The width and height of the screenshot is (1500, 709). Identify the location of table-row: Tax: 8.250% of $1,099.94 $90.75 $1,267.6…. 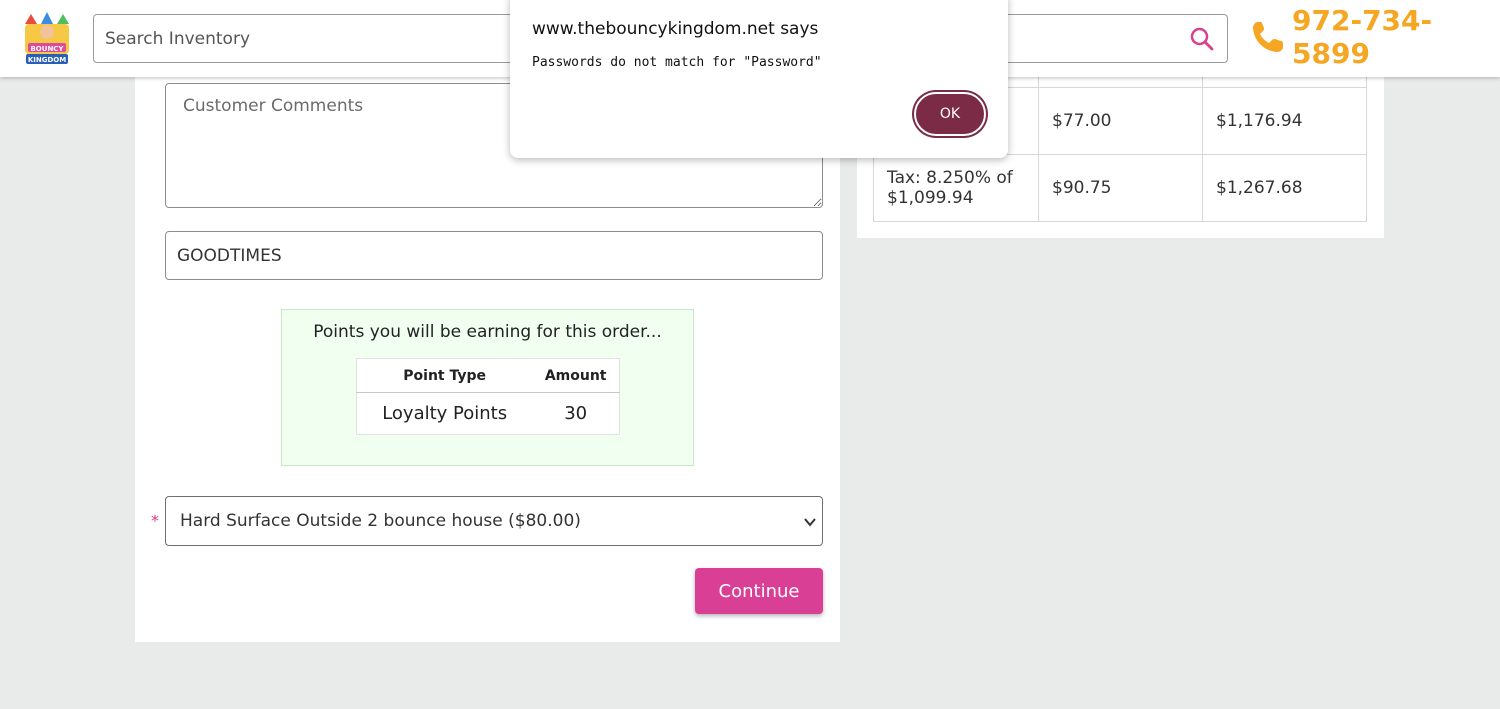
(1120, 188).